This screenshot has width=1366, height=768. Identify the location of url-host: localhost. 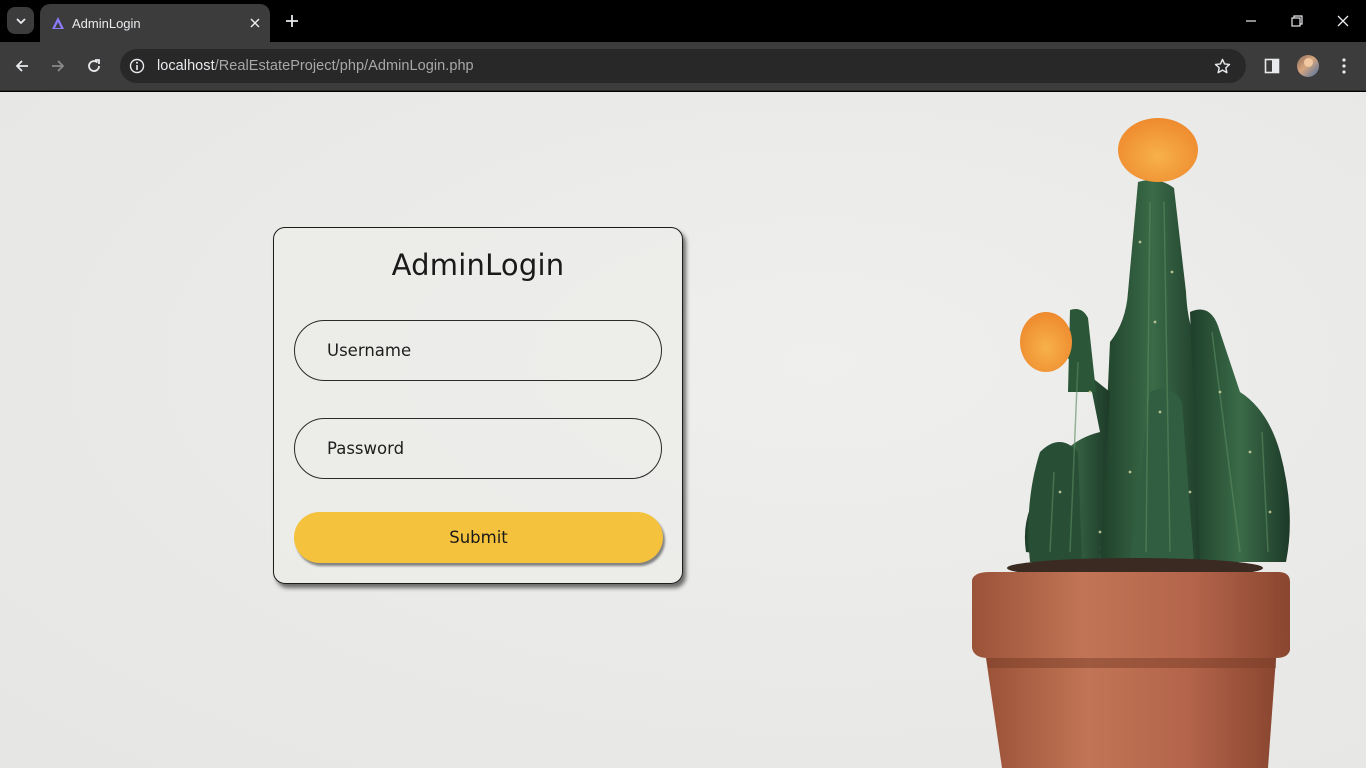
(186, 66).